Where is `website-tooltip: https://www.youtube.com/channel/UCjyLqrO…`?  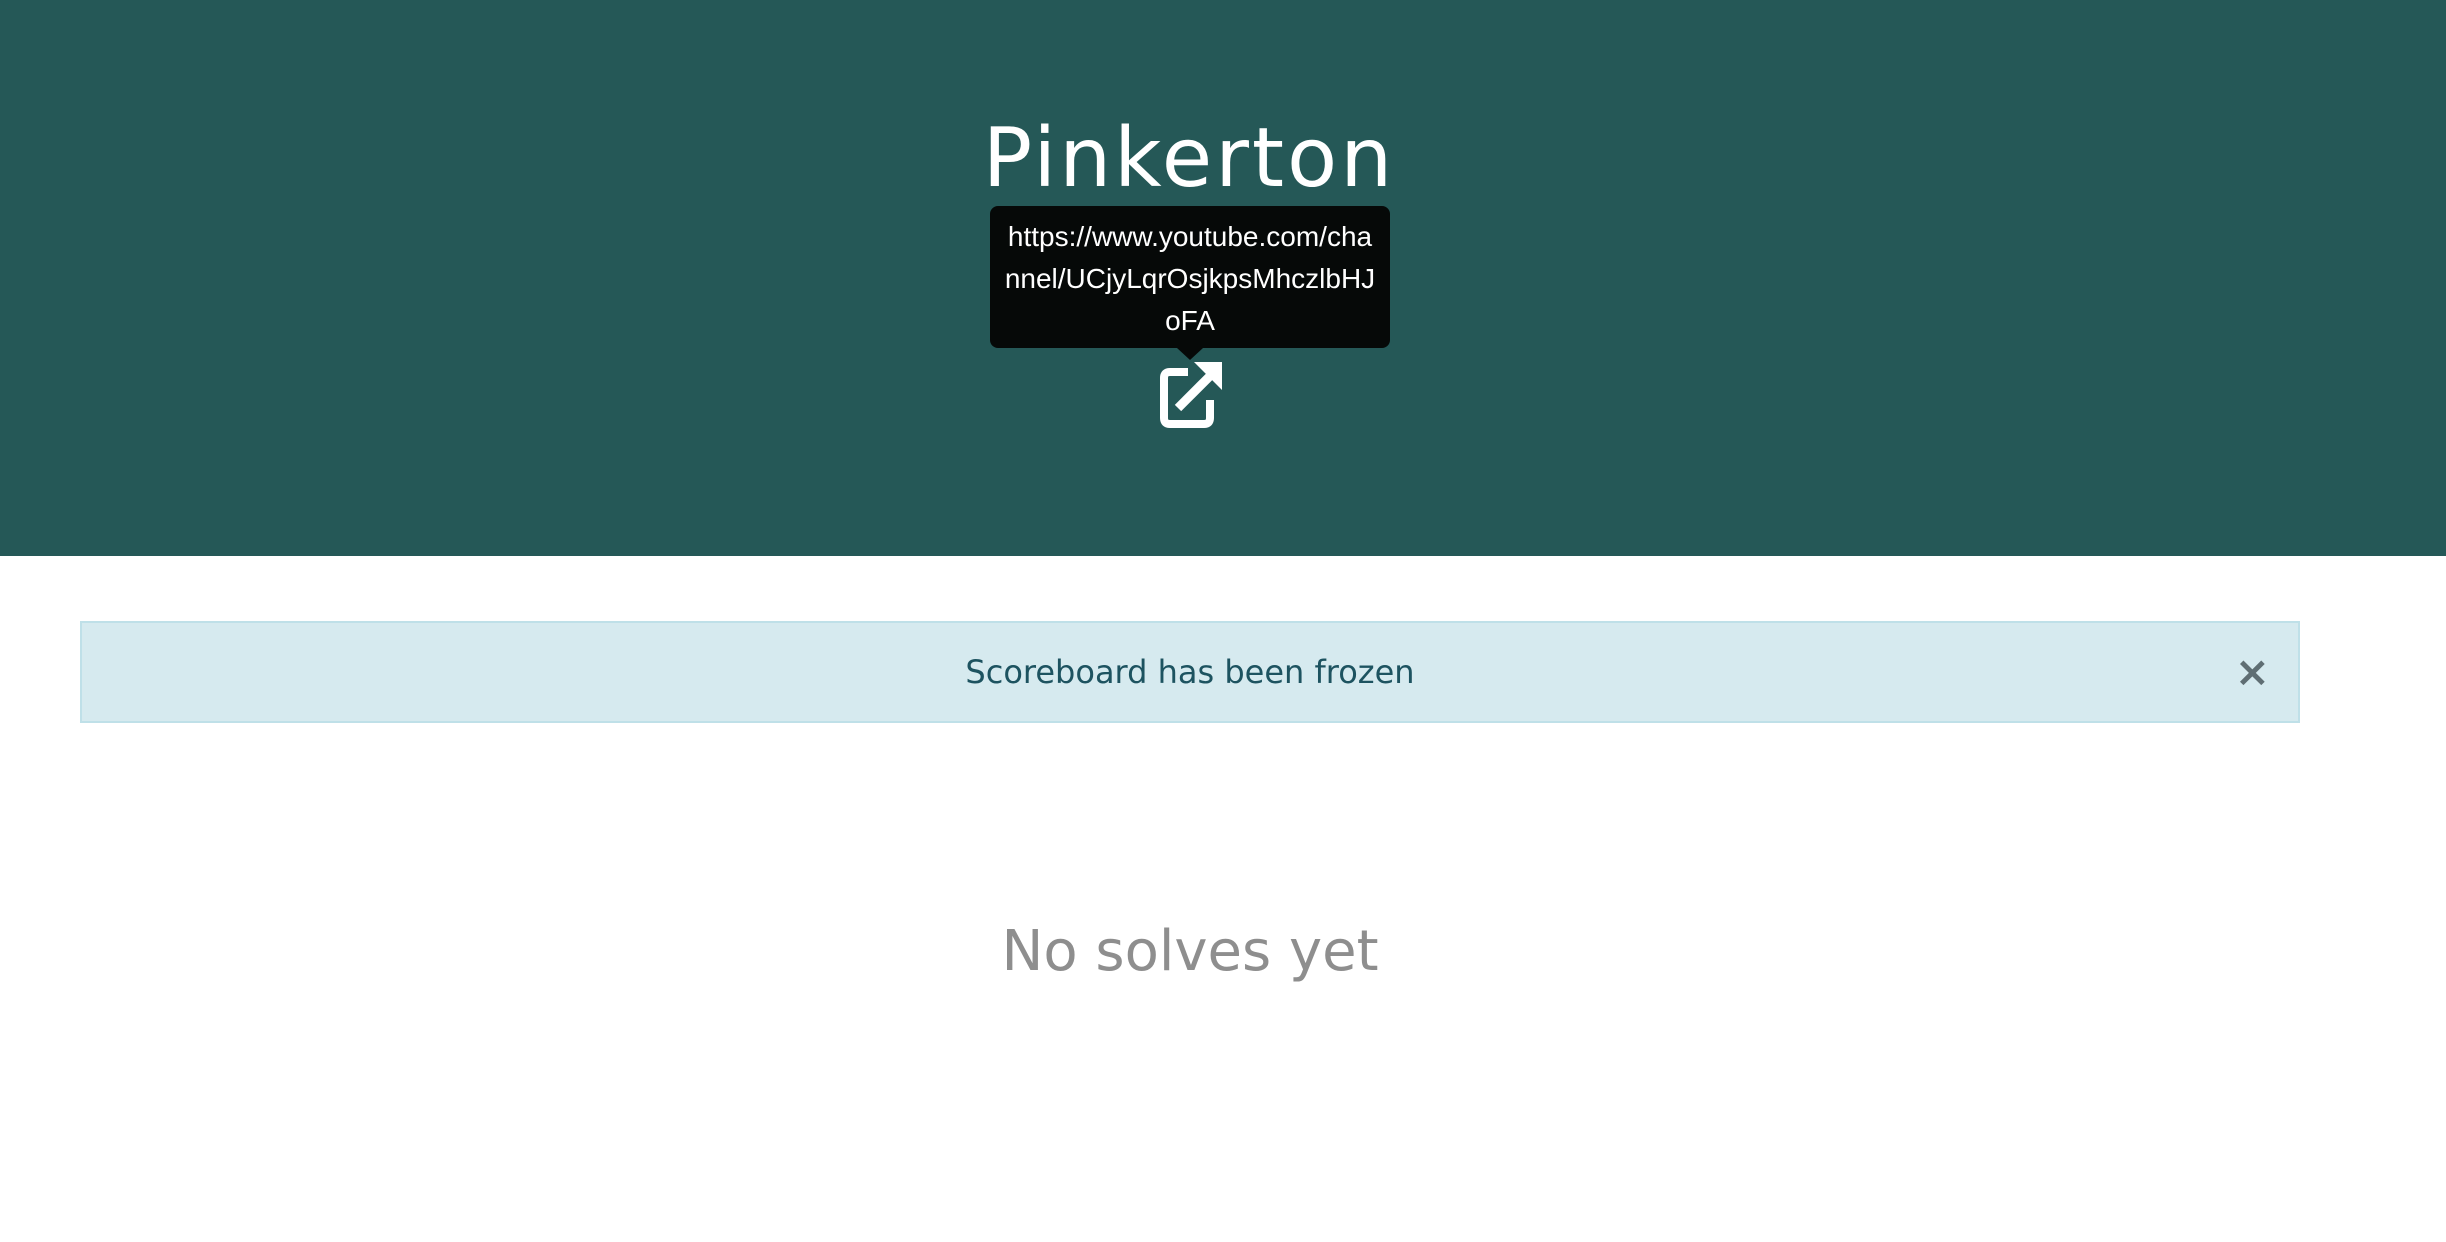
website-tooltip: https://www.youtube.com/channel/UCjyLqrO… is located at coordinates (1190, 277).